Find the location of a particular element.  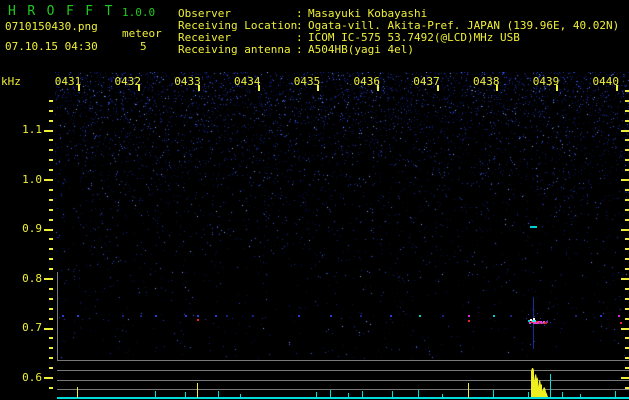

signal-level-trace is located at coordinates (346, 383).